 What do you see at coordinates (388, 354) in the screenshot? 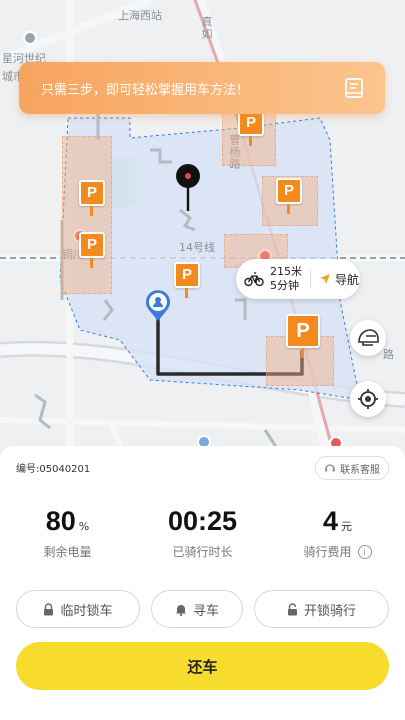
I see `map-label-right-edge: 路` at bounding box center [388, 354].